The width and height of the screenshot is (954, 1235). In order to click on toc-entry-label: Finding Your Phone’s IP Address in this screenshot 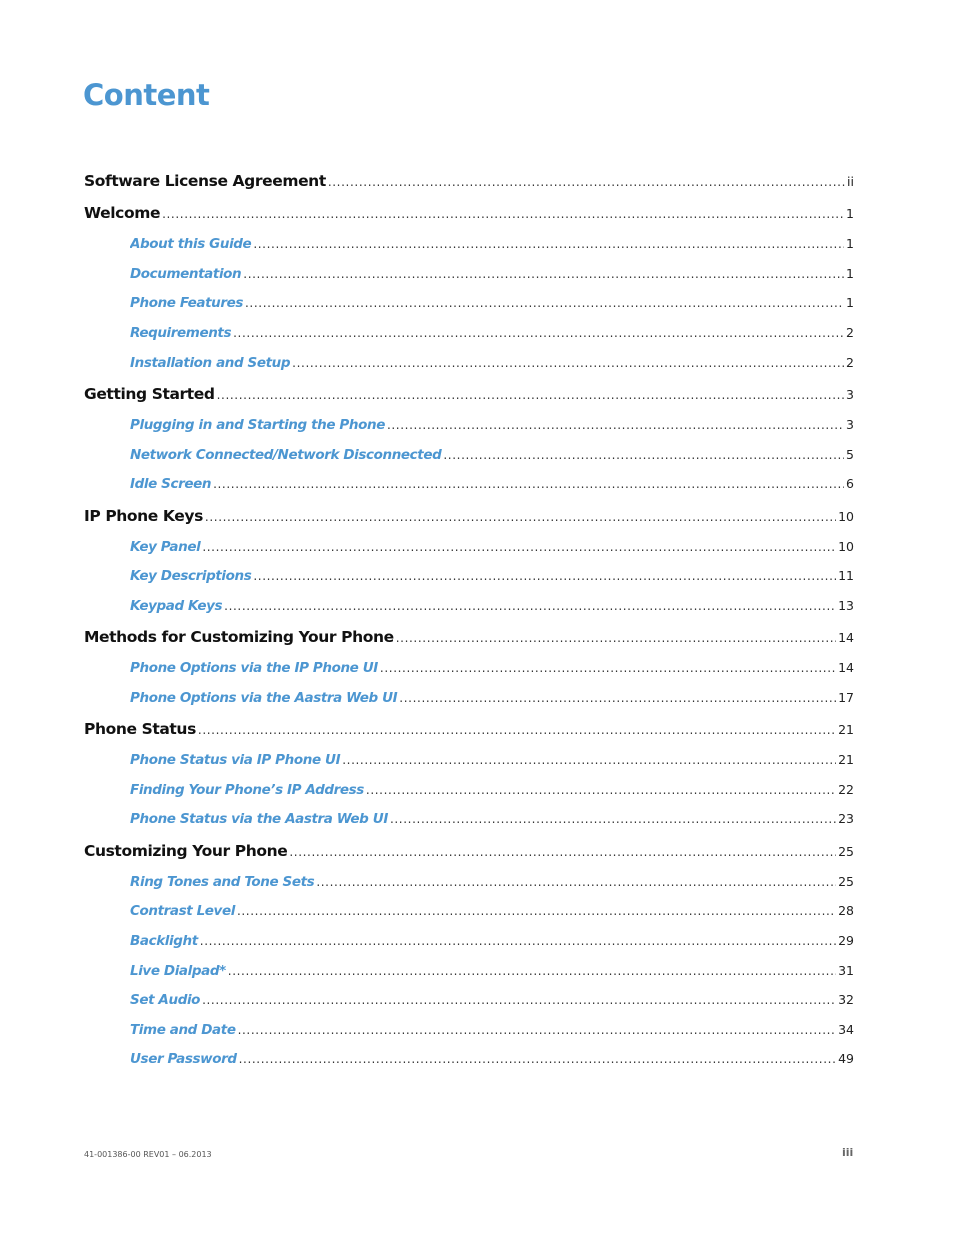, I will do `click(247, 790)`.